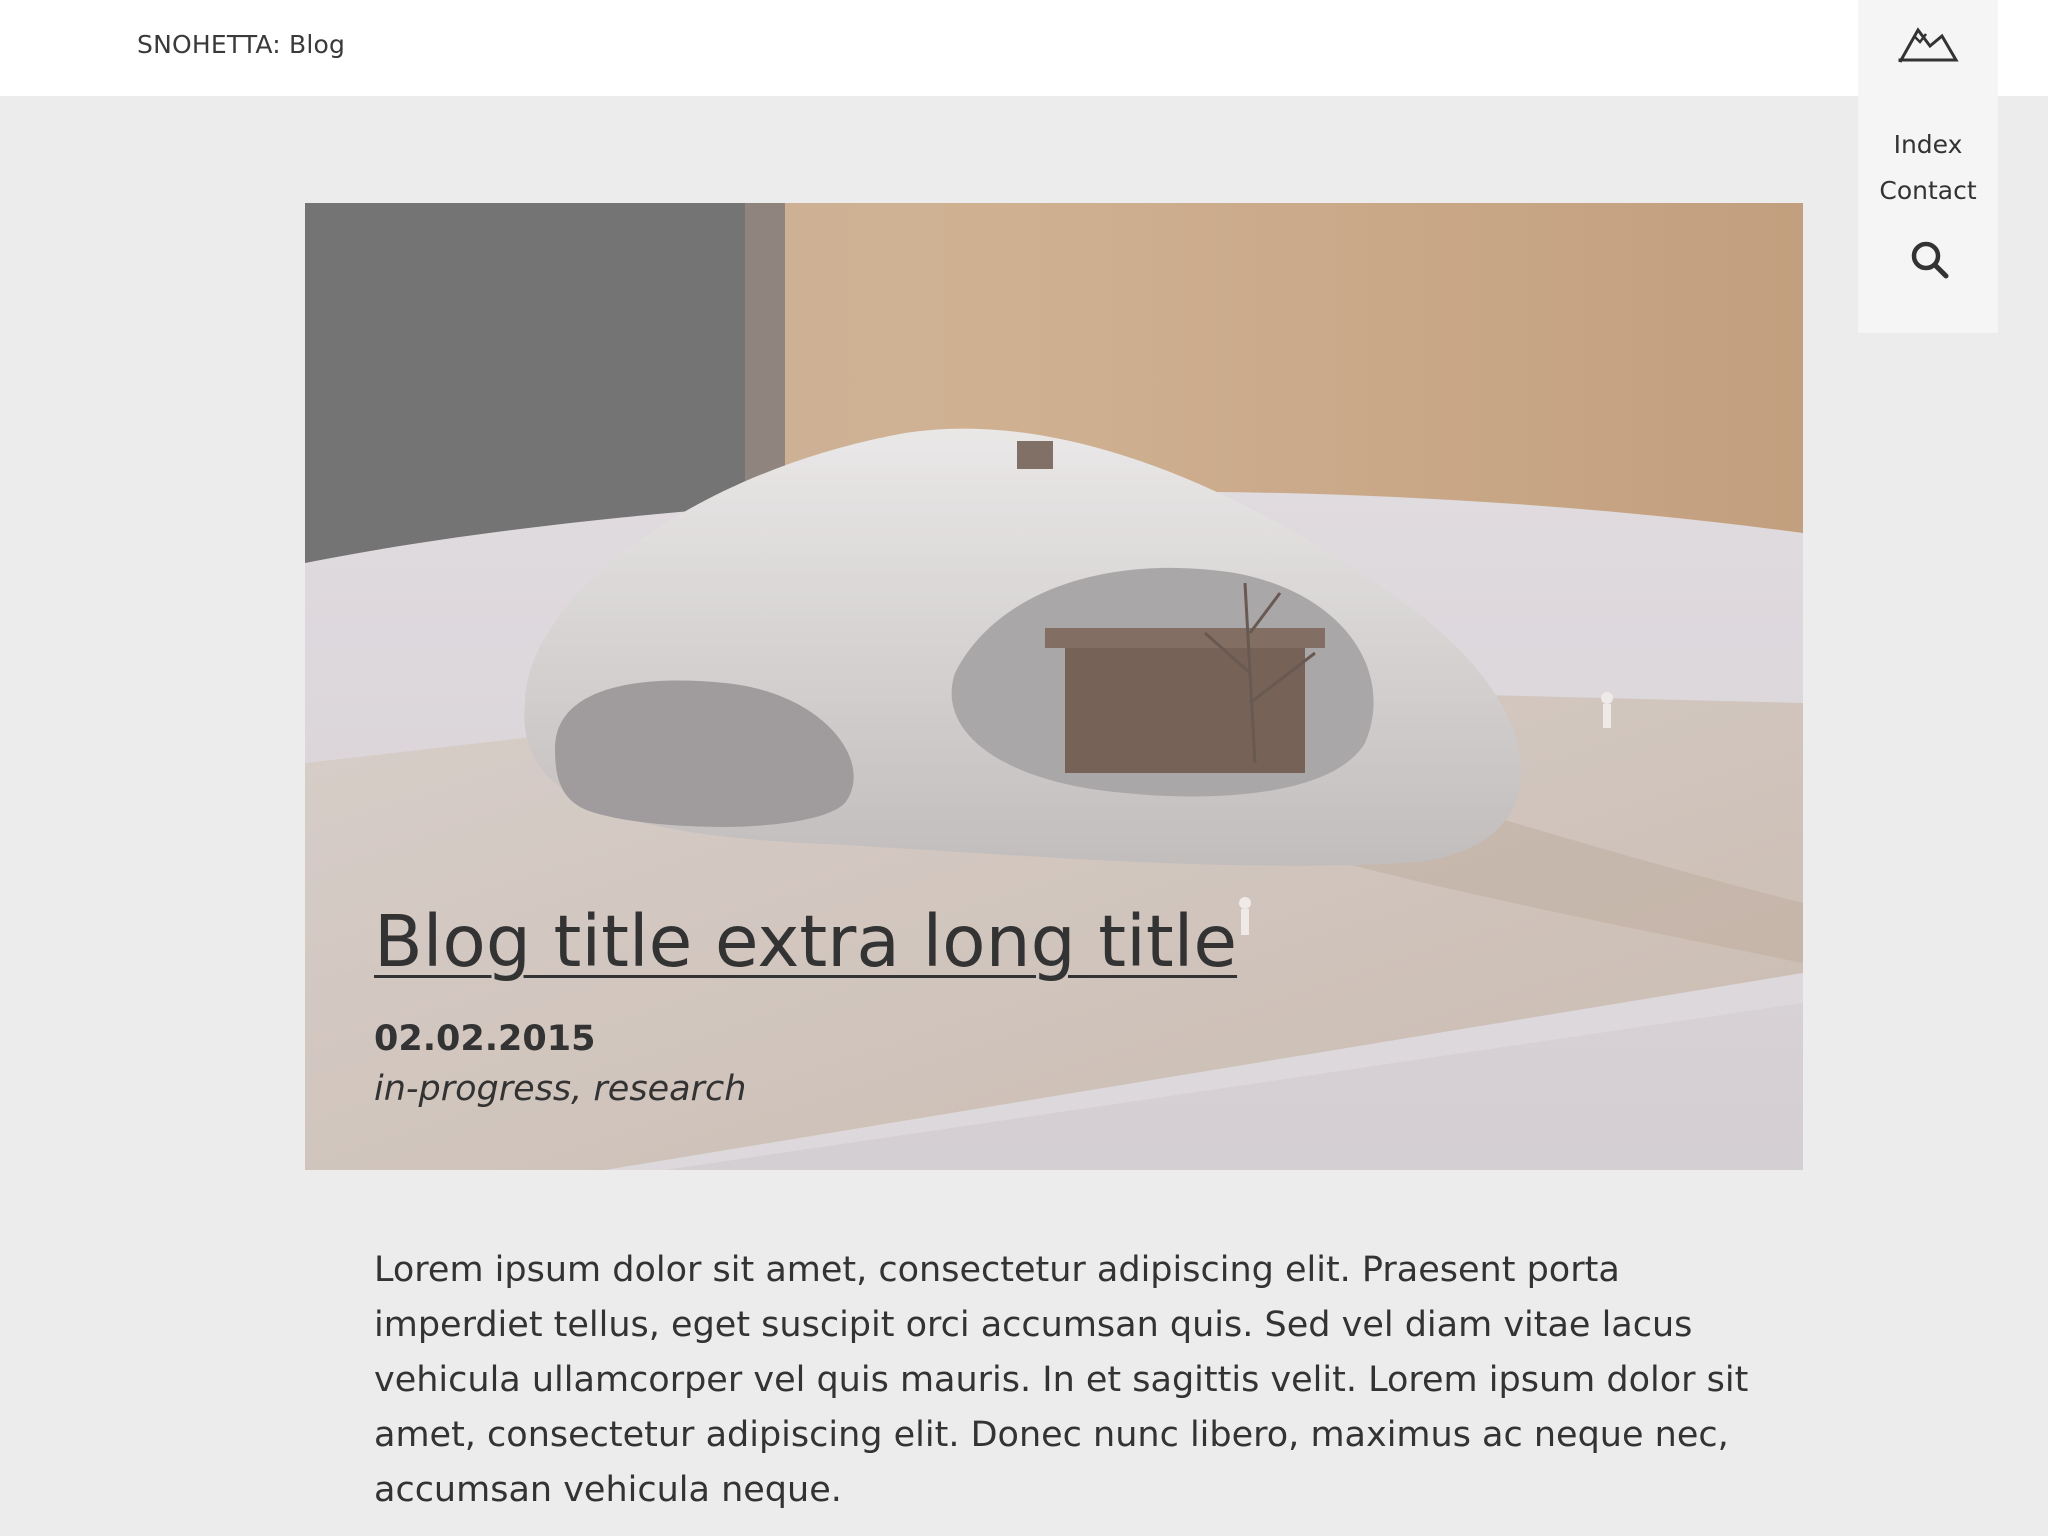  Describe the element at coordinates (485, 1039) in the screenshot. I see `post-date: 02.02.2015` at that location.